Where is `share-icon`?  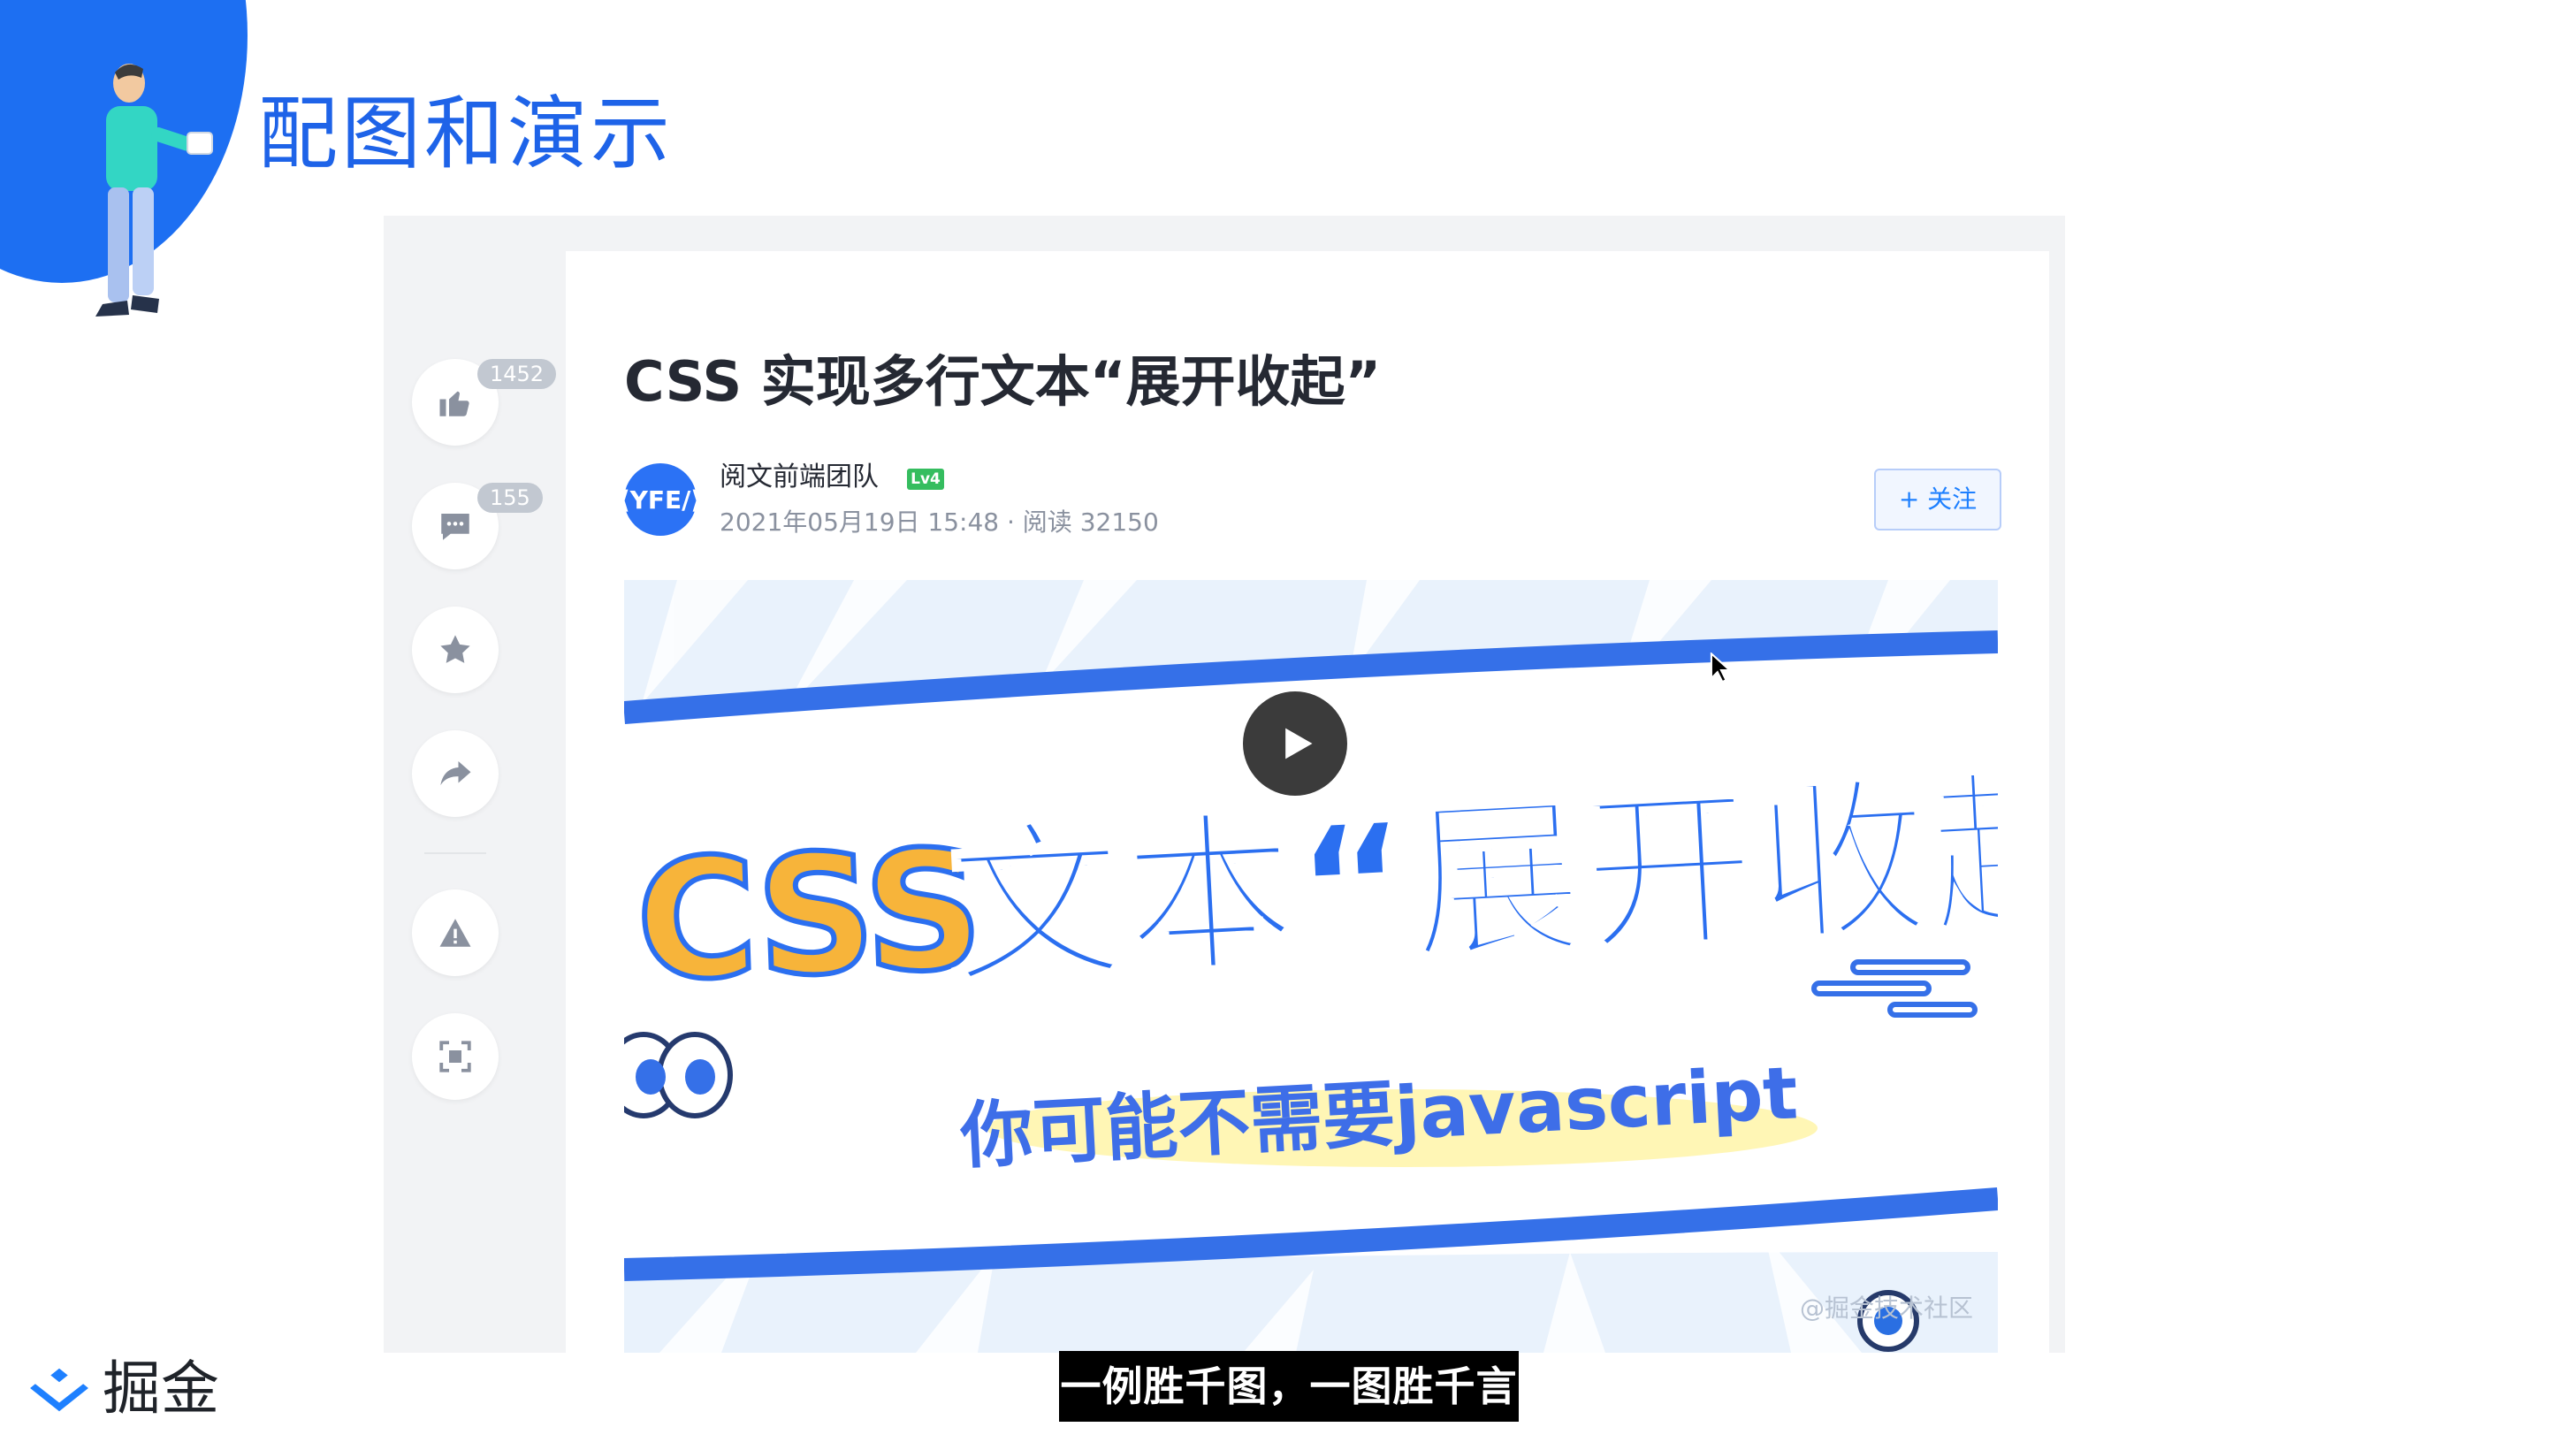
share-icon is located at coordinates (455, 774).